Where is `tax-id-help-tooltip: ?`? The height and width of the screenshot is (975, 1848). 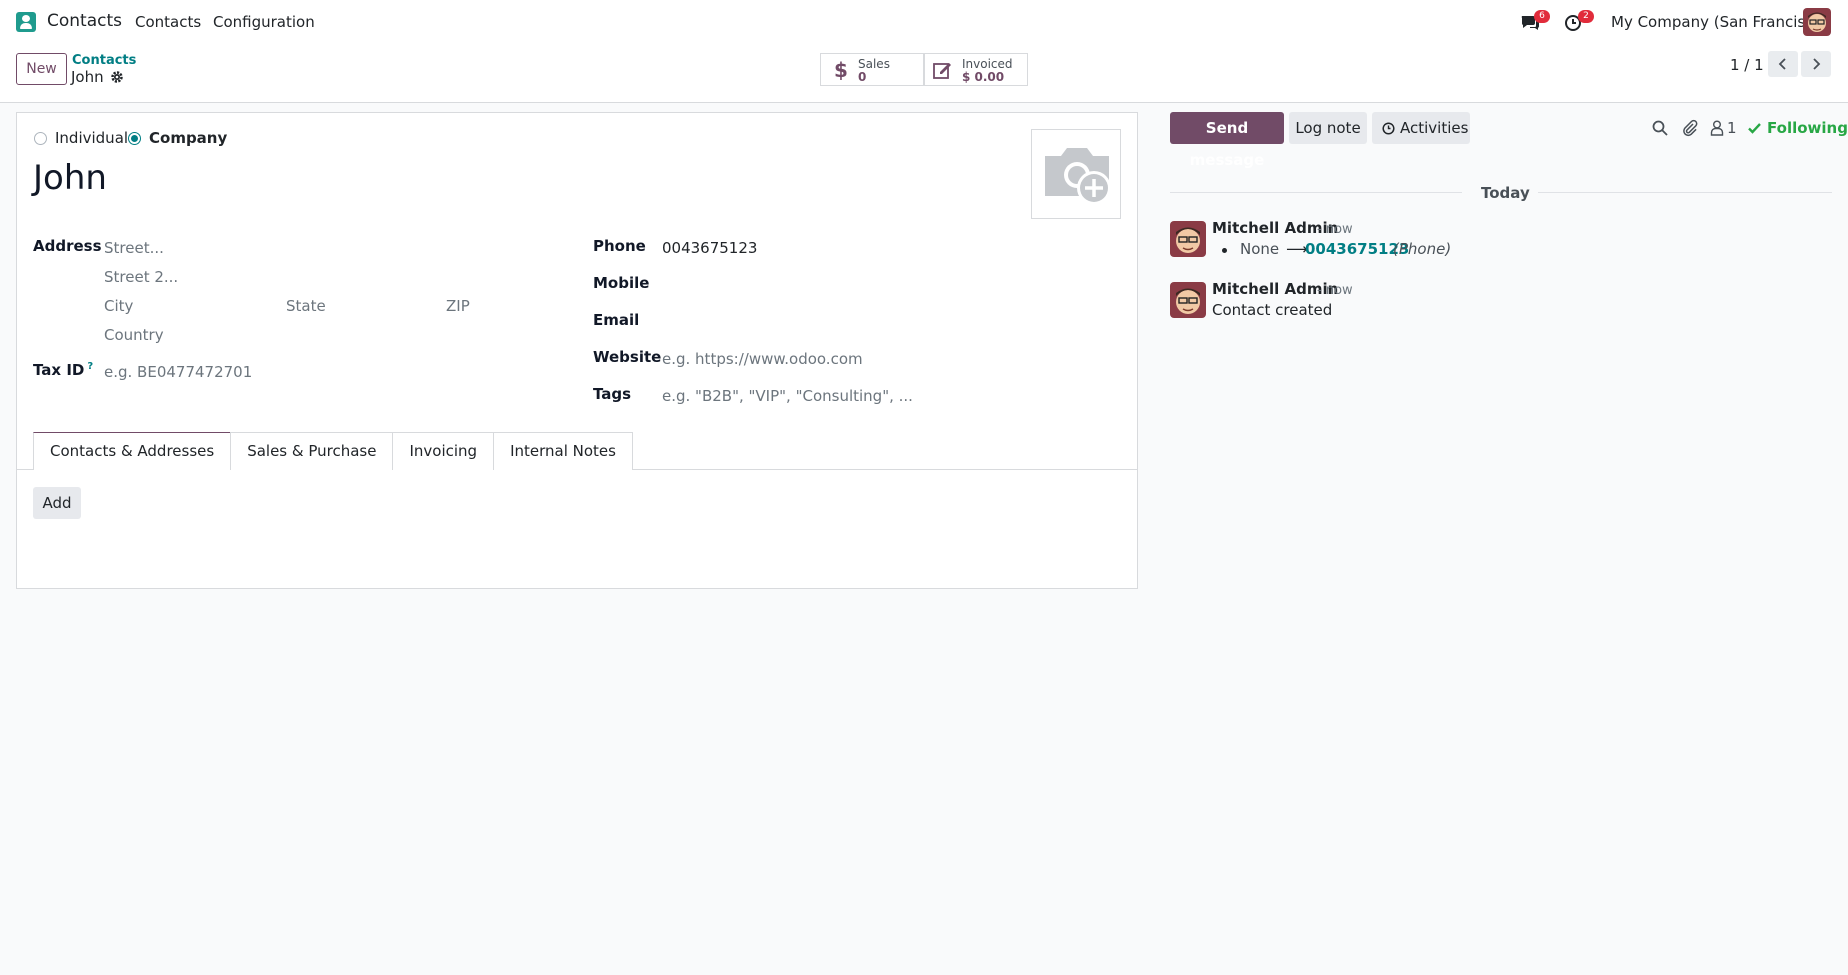 tax-id-help-tooltip: ? is located at coordinates (90, 366).